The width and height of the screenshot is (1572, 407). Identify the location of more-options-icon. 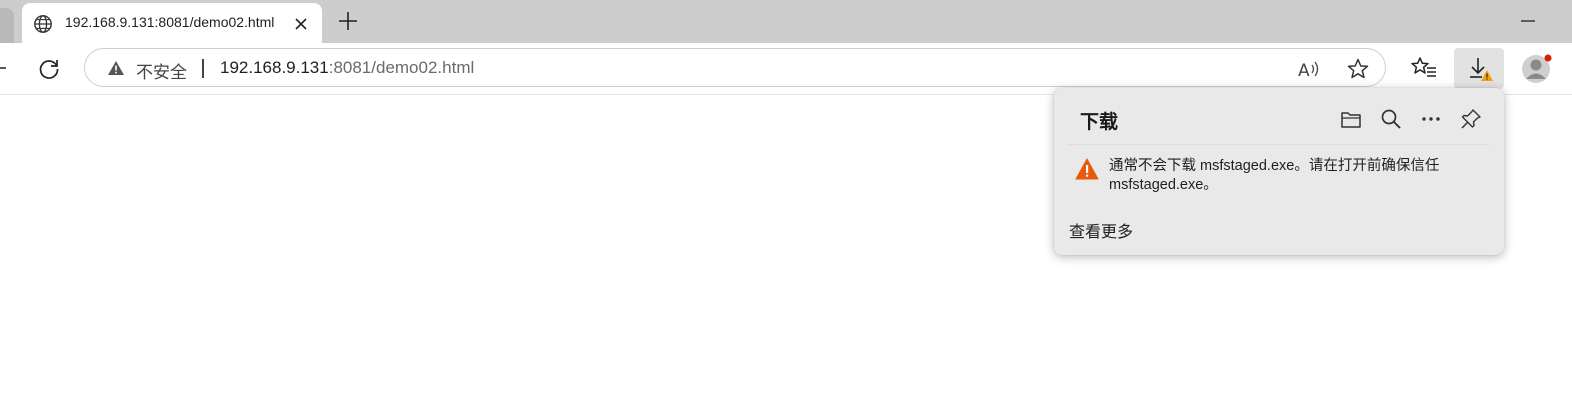
(1431, 119).